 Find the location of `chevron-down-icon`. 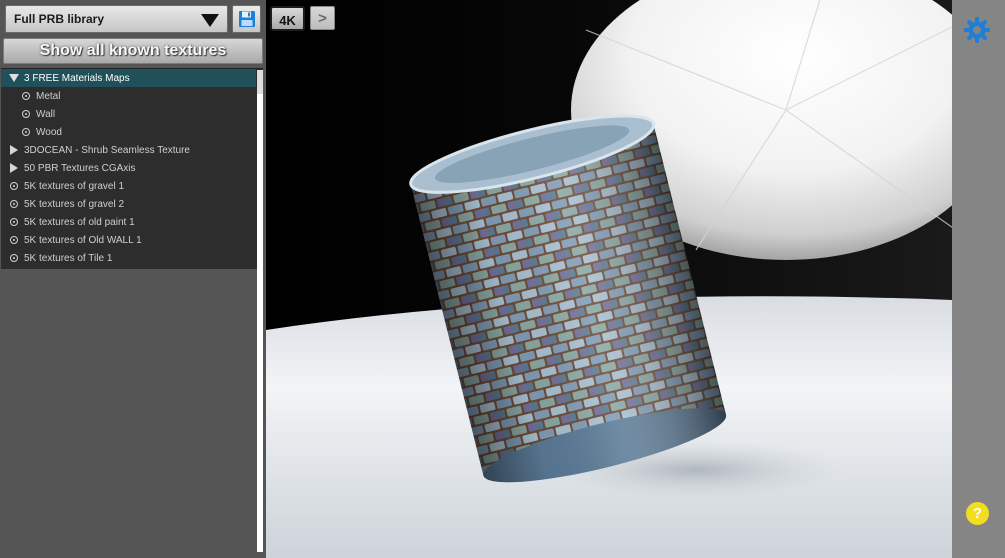

chevron-down-icon is located at coordinates (210, 20).